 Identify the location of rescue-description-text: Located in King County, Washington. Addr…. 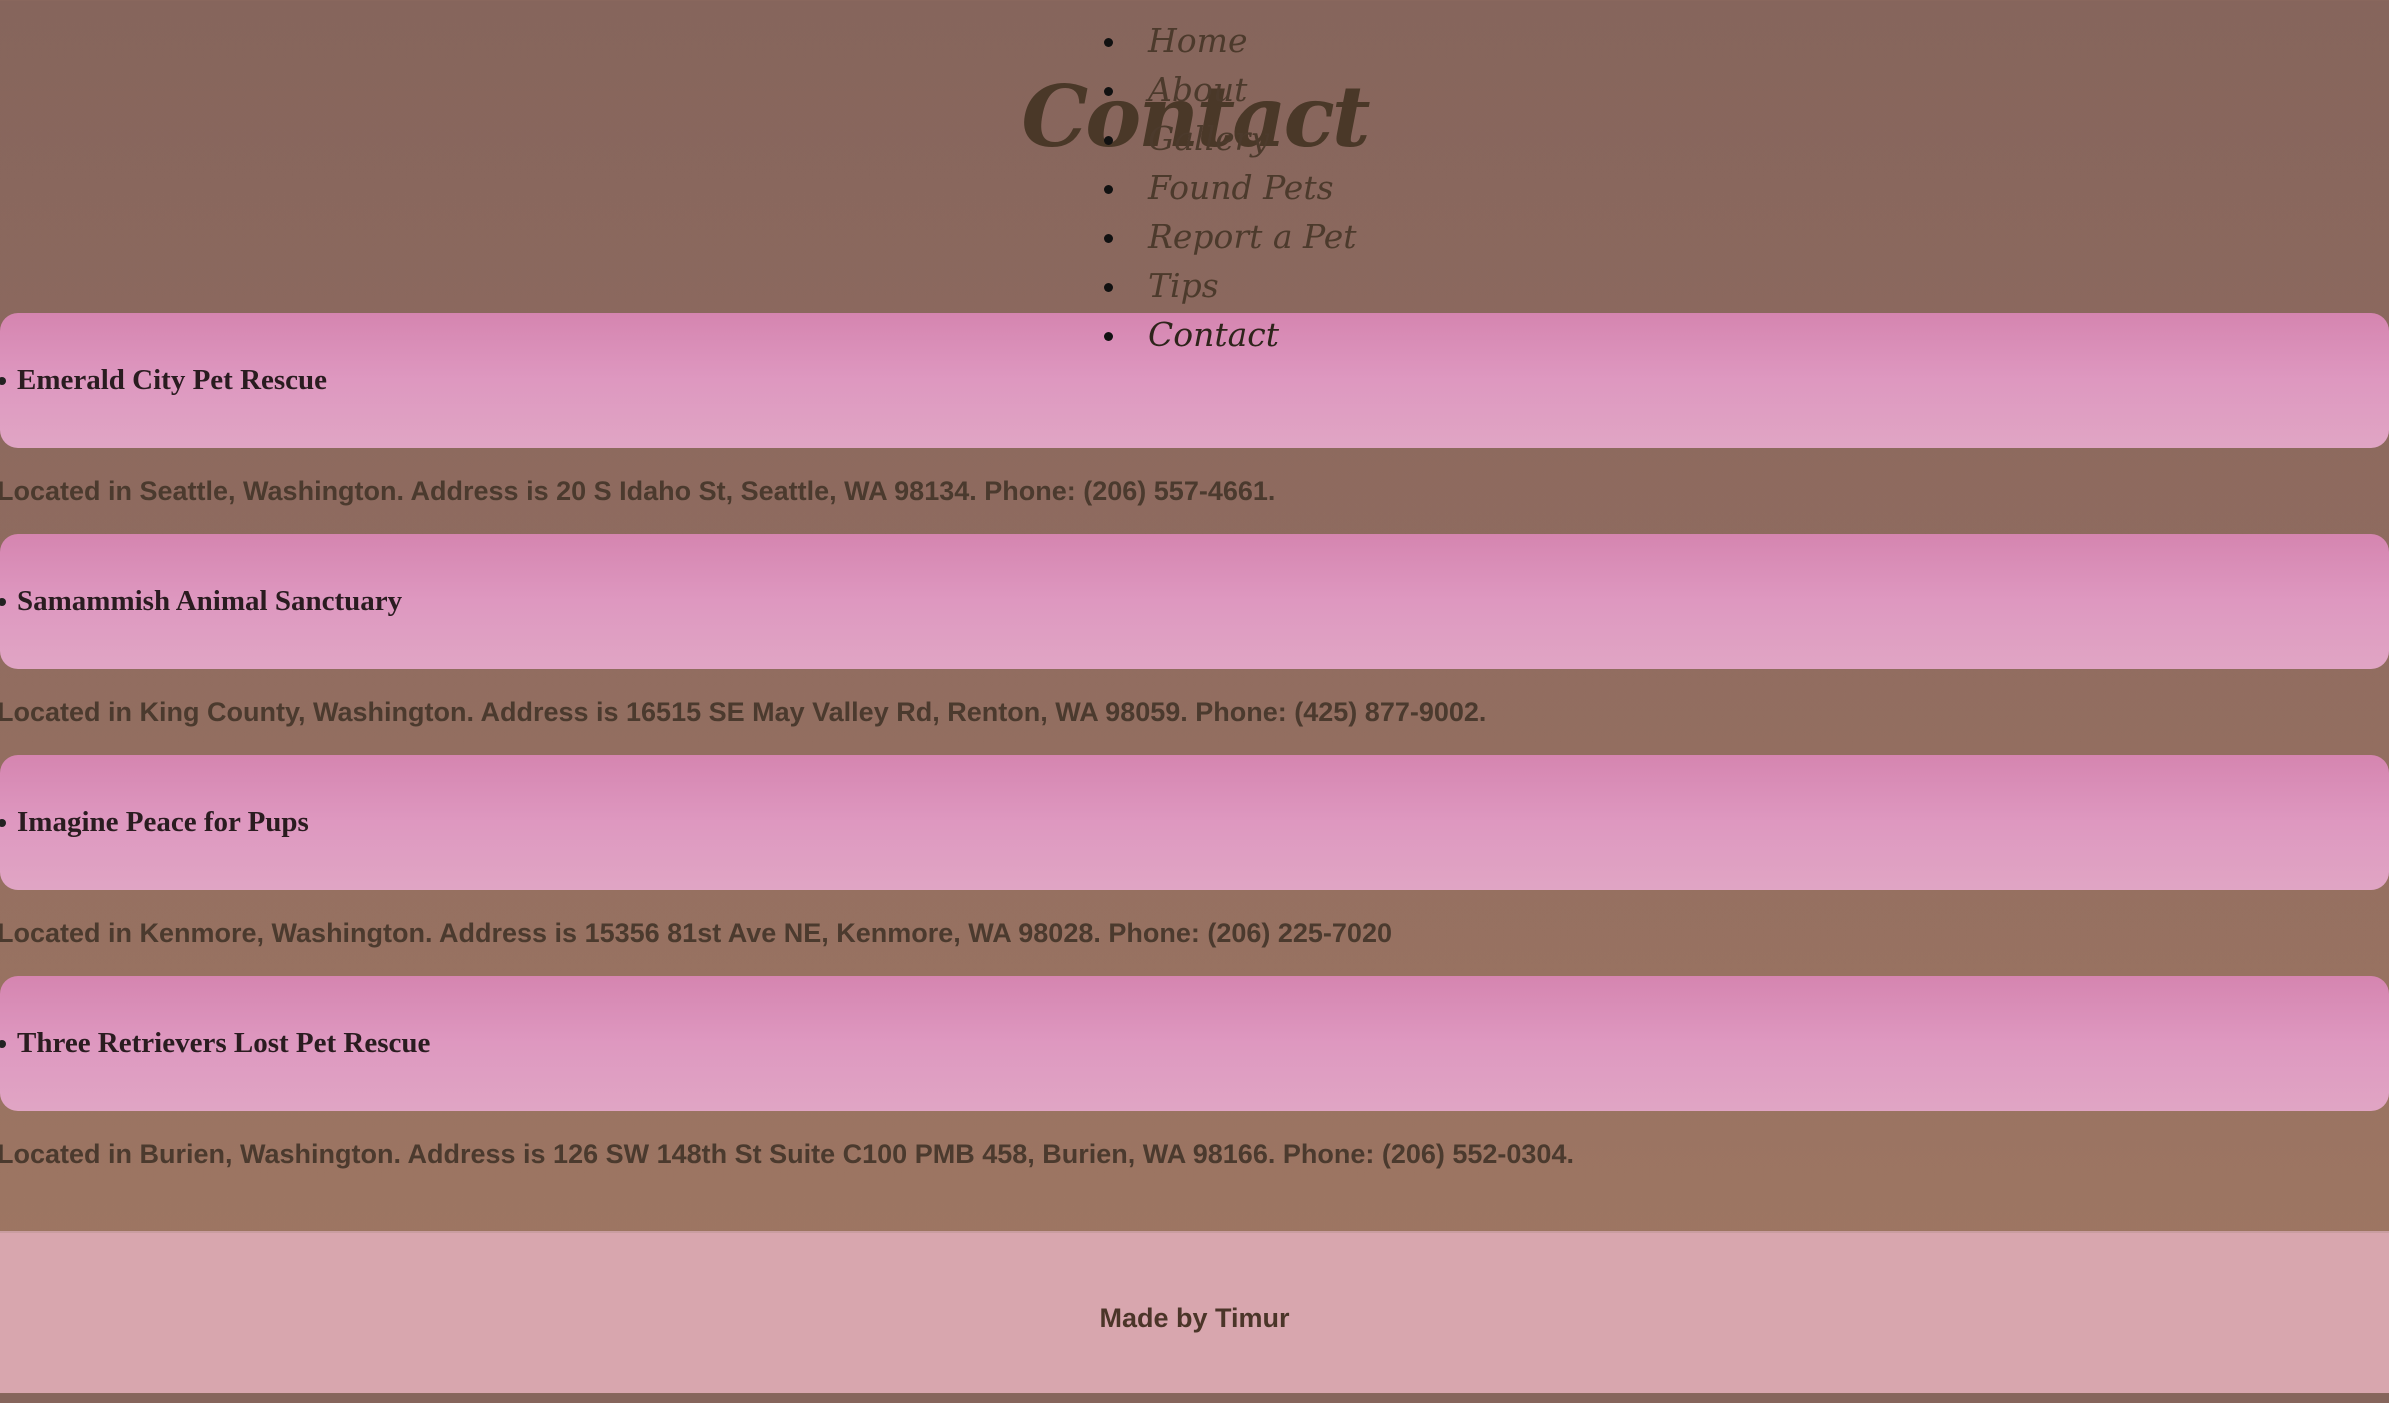
(743, 712).